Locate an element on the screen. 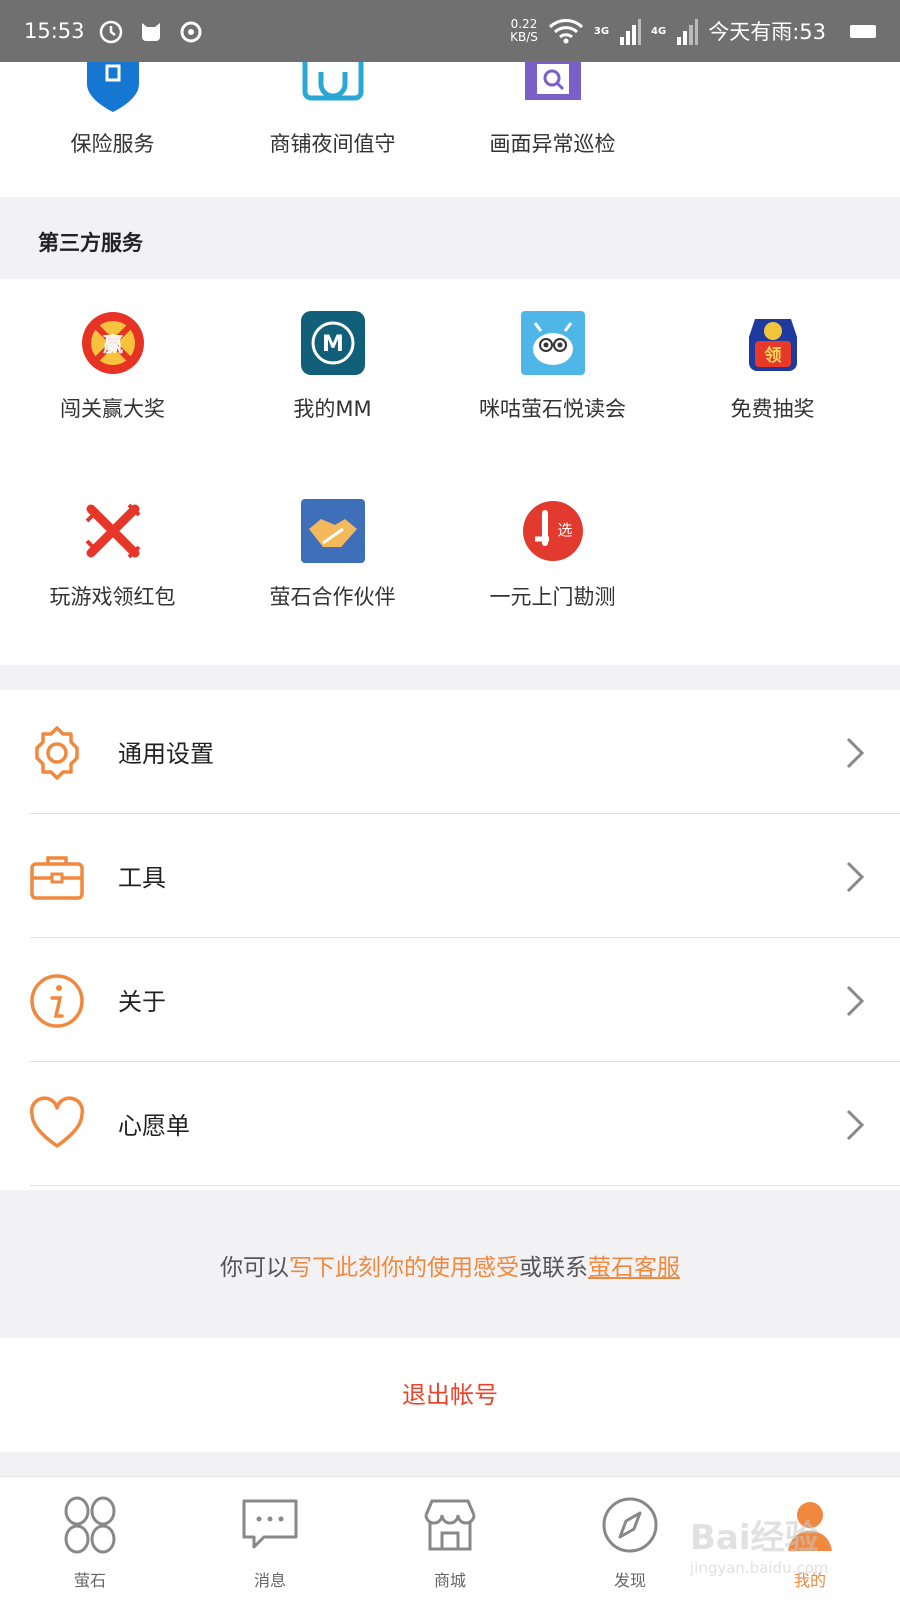 Image resolution: width=900 pixels, height=1600 pixels. insurance-shield-icon is located at coordinates (113, 88).